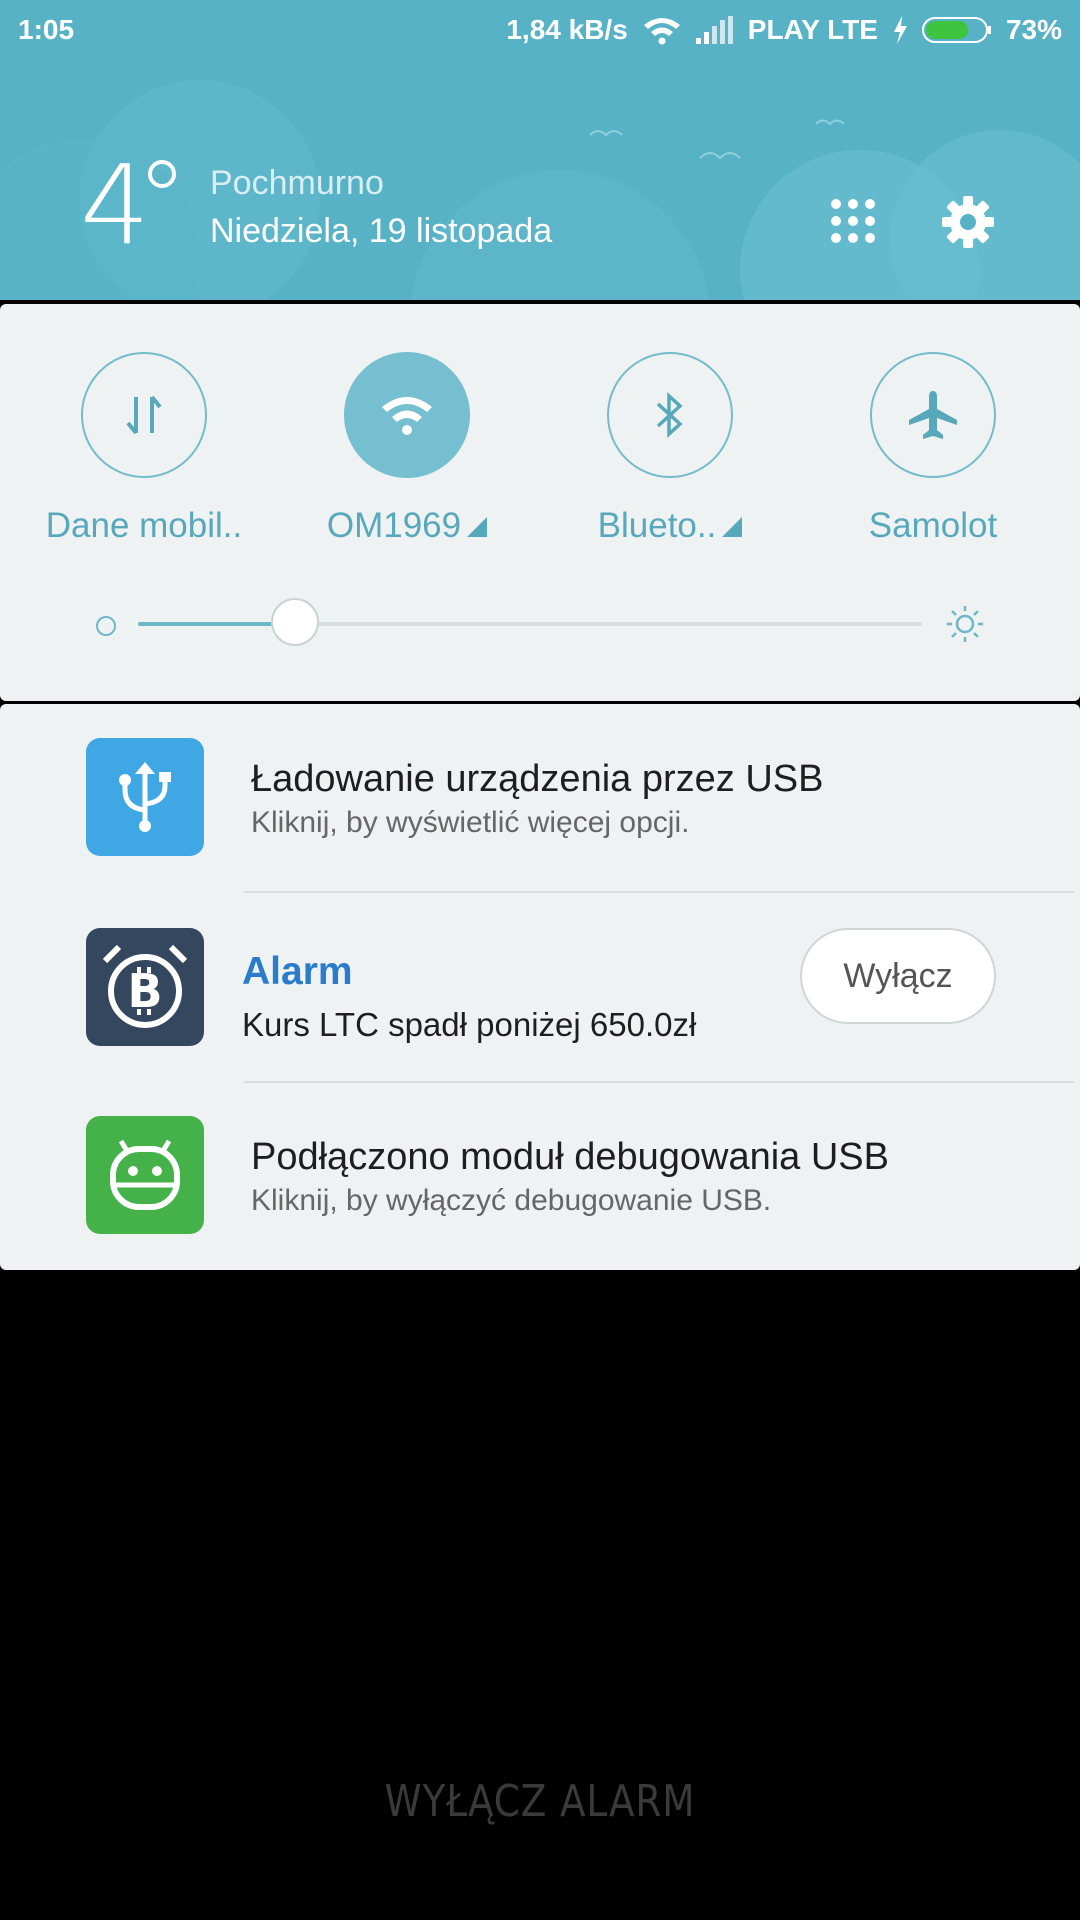 The height and width of the screenshot is (1920, 1080). What do you see at coordinates (115, 205) in the screenshot?
I see `temperature: 4` at bounding box center [115, 205].